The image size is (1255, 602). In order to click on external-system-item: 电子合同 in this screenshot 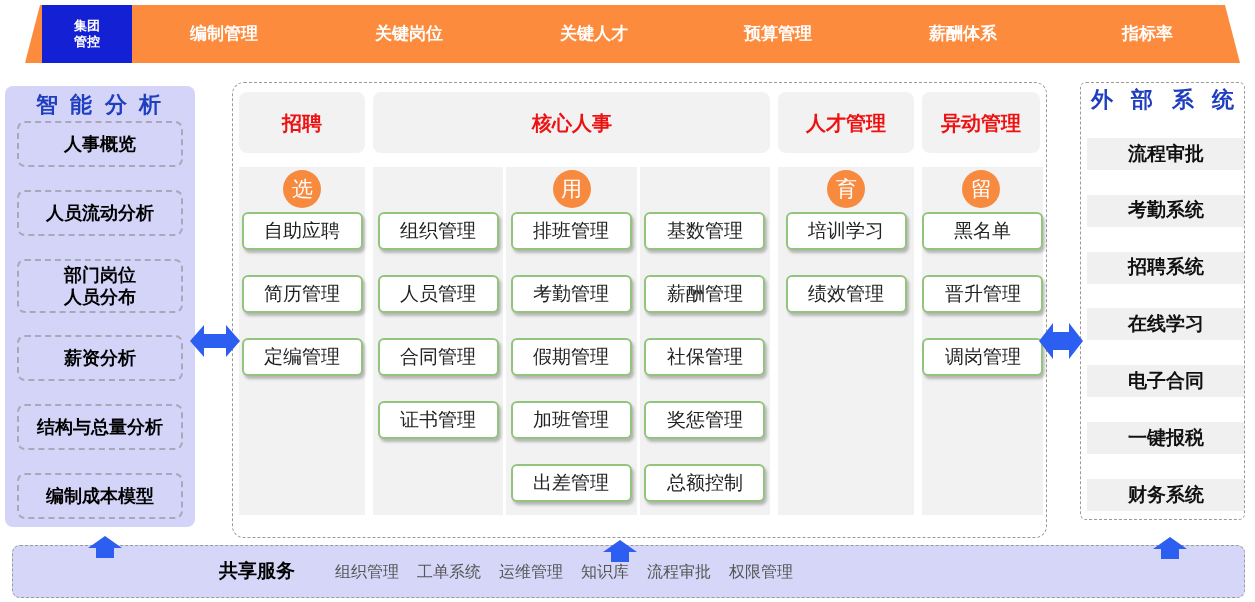, I will do `click(1165, 381)`.